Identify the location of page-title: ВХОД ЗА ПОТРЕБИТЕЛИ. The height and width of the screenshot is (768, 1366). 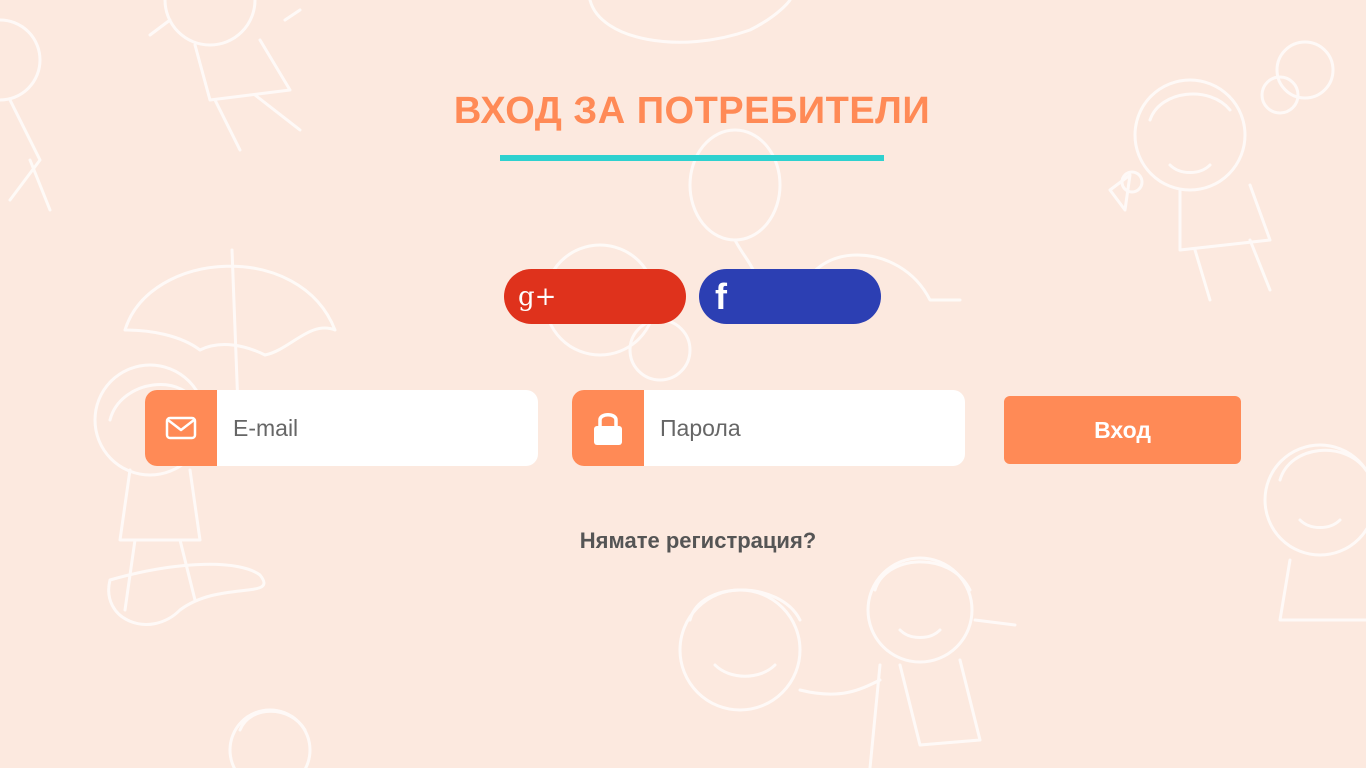
(692, 111).